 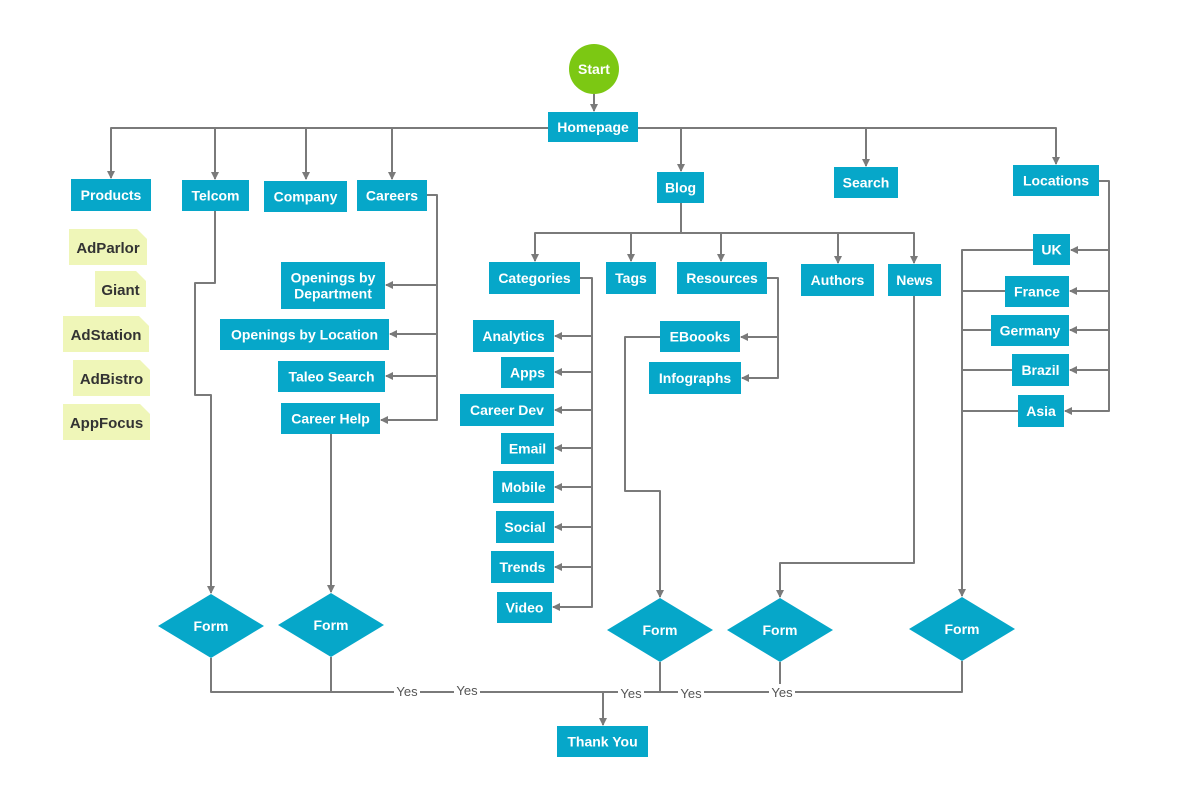 I want to click on node-label: Careers, so click(x=392, y=196).